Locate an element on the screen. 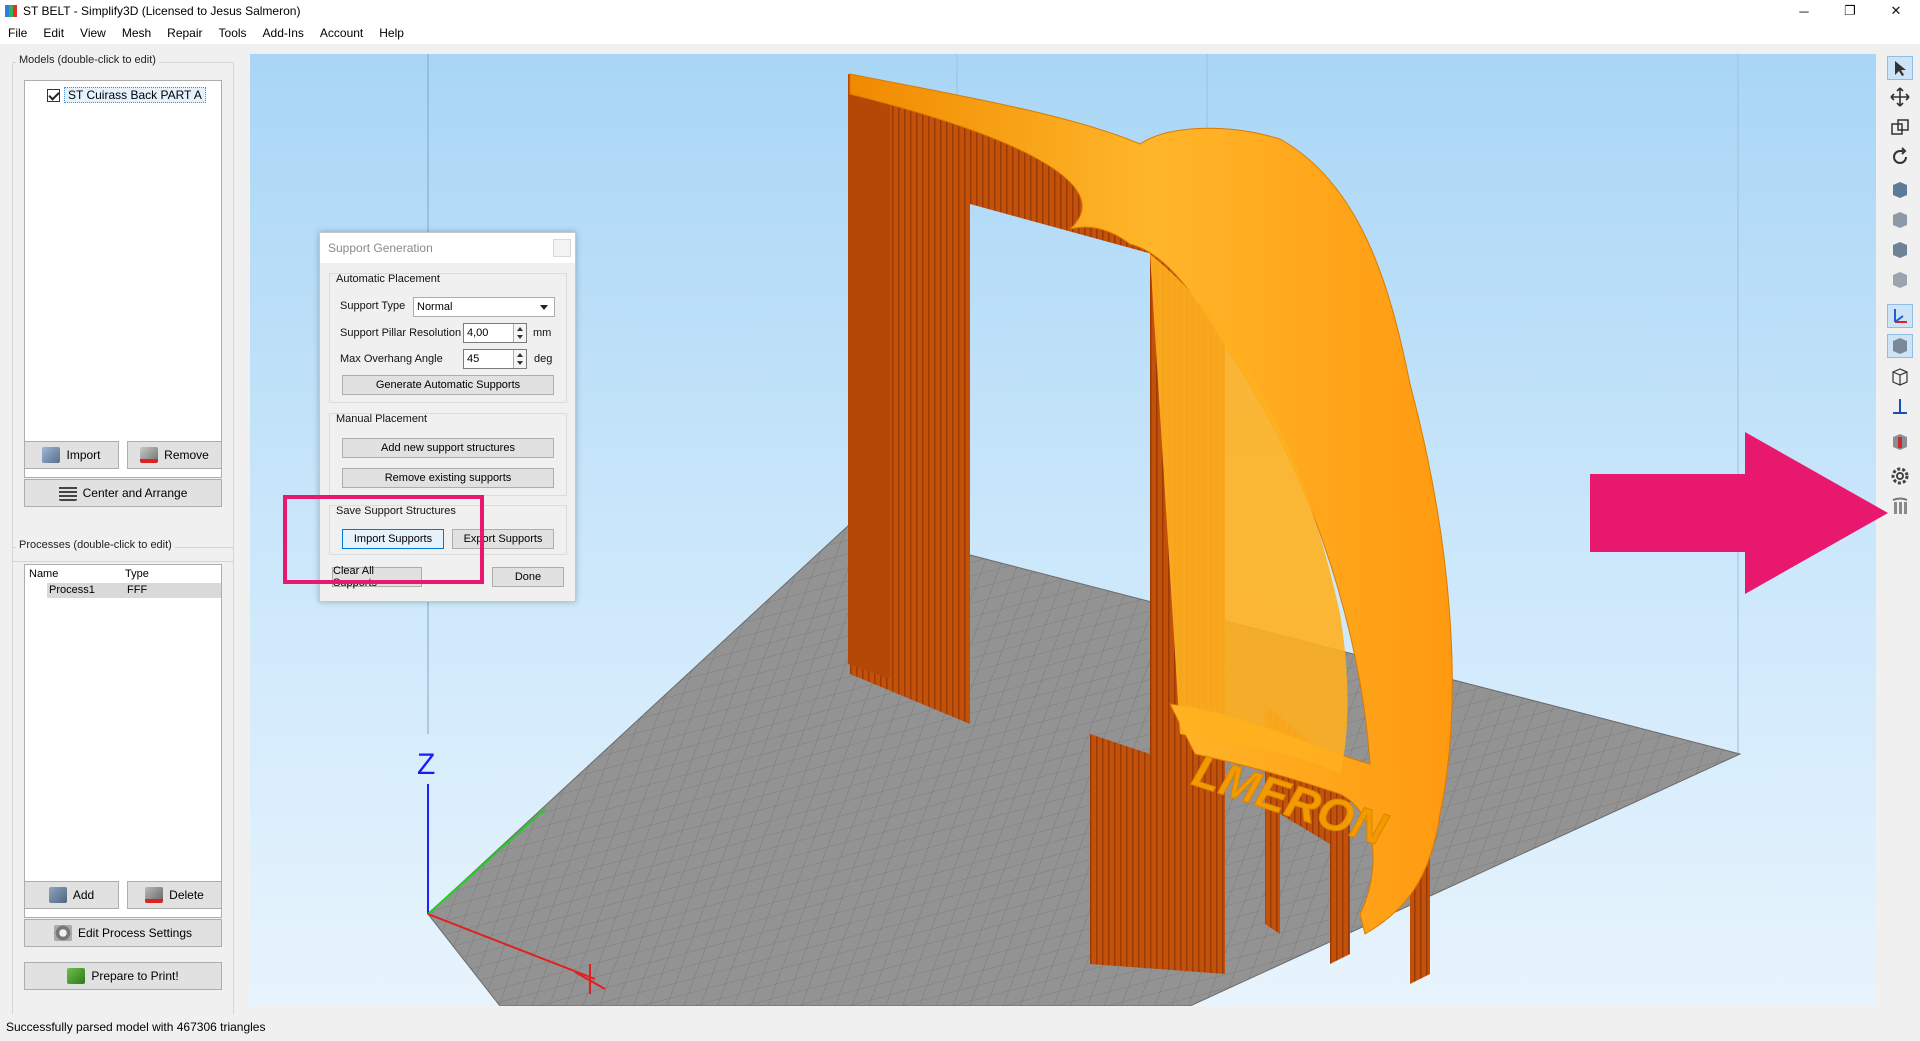 The image size is (1920, 1041). column-name: Name is located at coordinates (44, 574).